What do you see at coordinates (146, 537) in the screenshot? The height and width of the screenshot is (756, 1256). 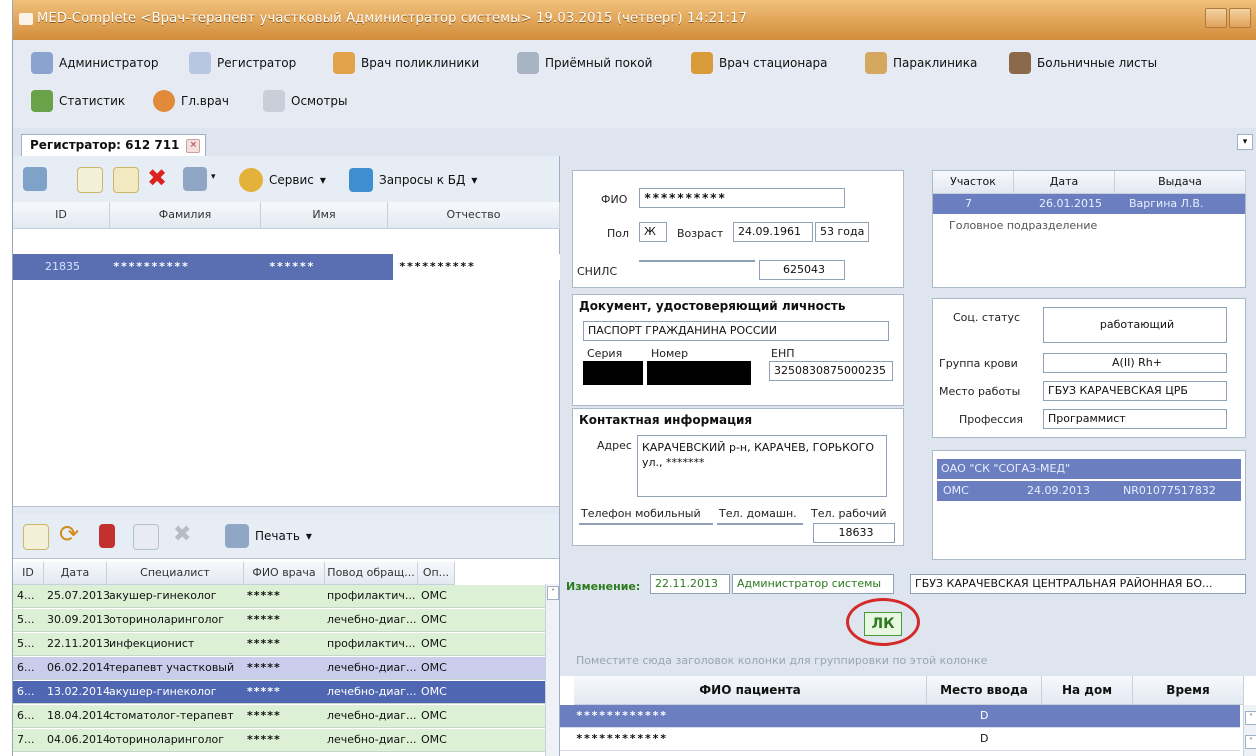 I see `copy-icon` at bounding box center [146, 537].